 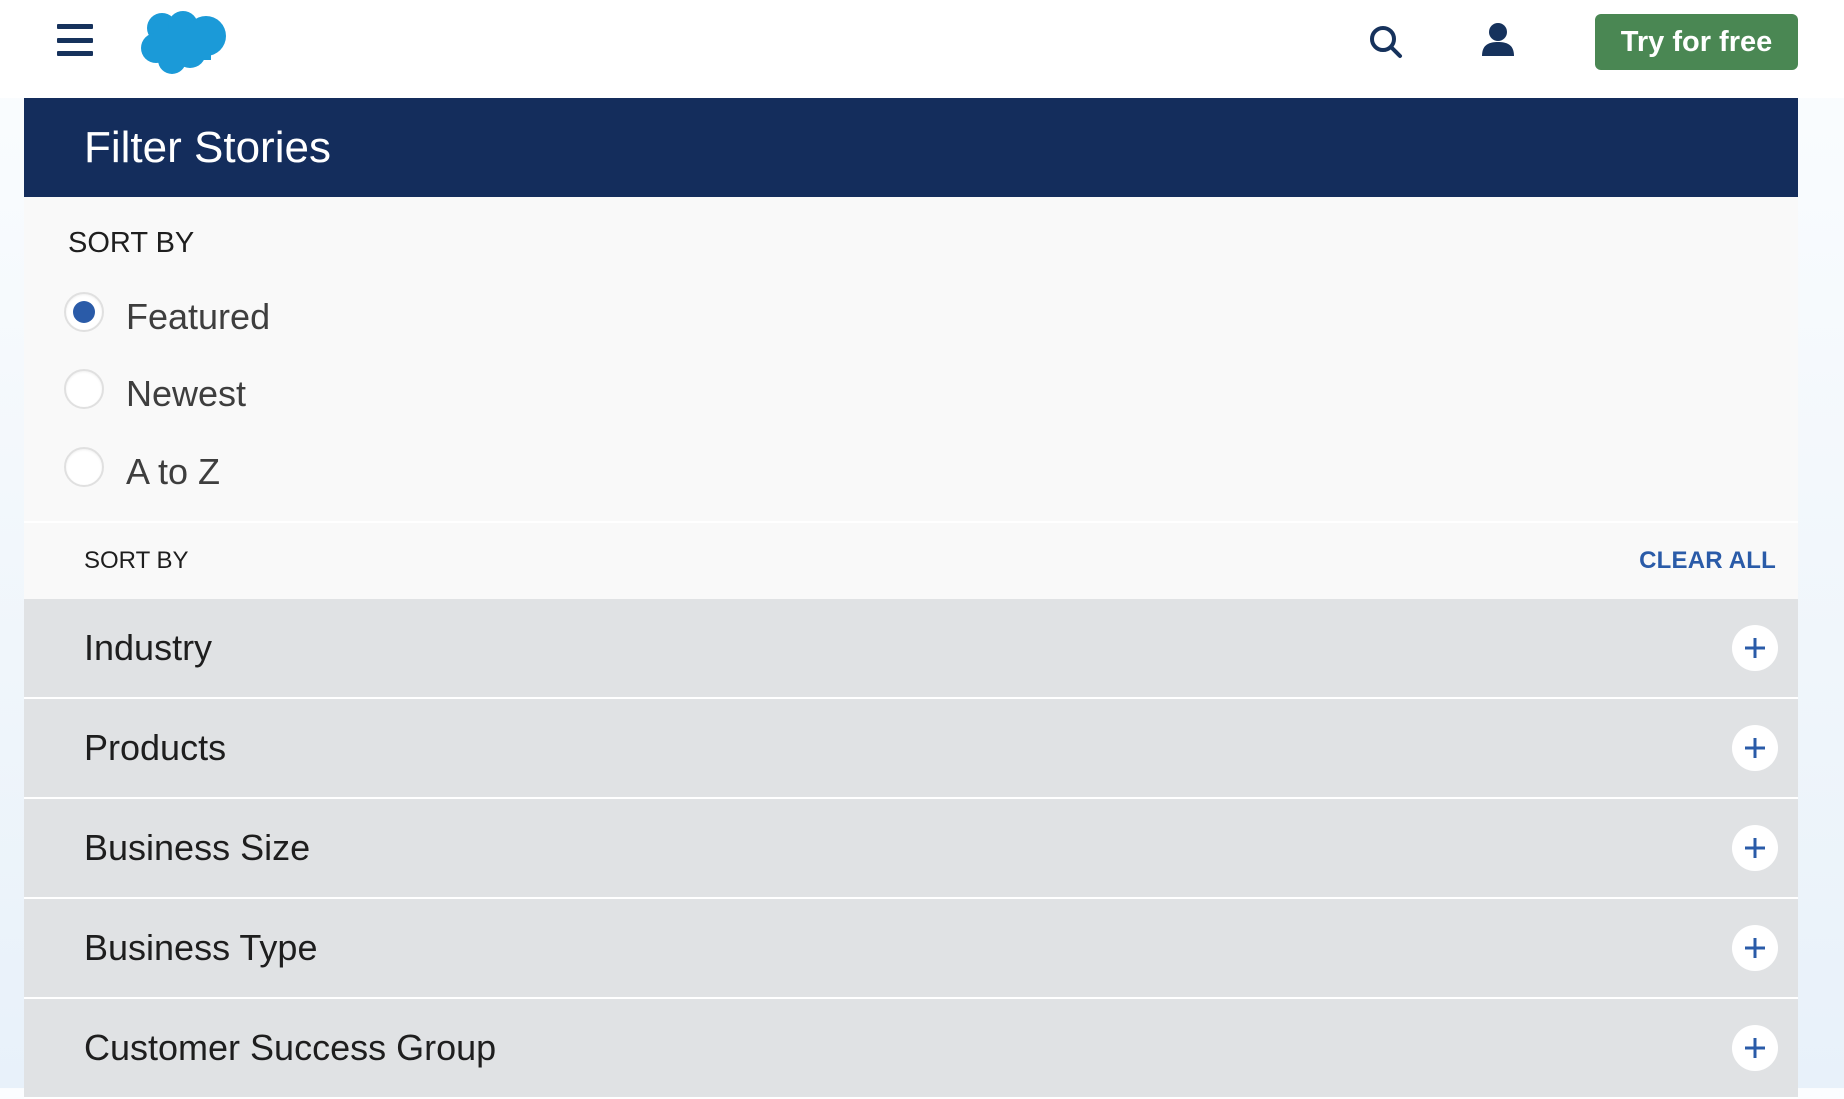 I want to click on radio-dot, so click(x=84, y=312).